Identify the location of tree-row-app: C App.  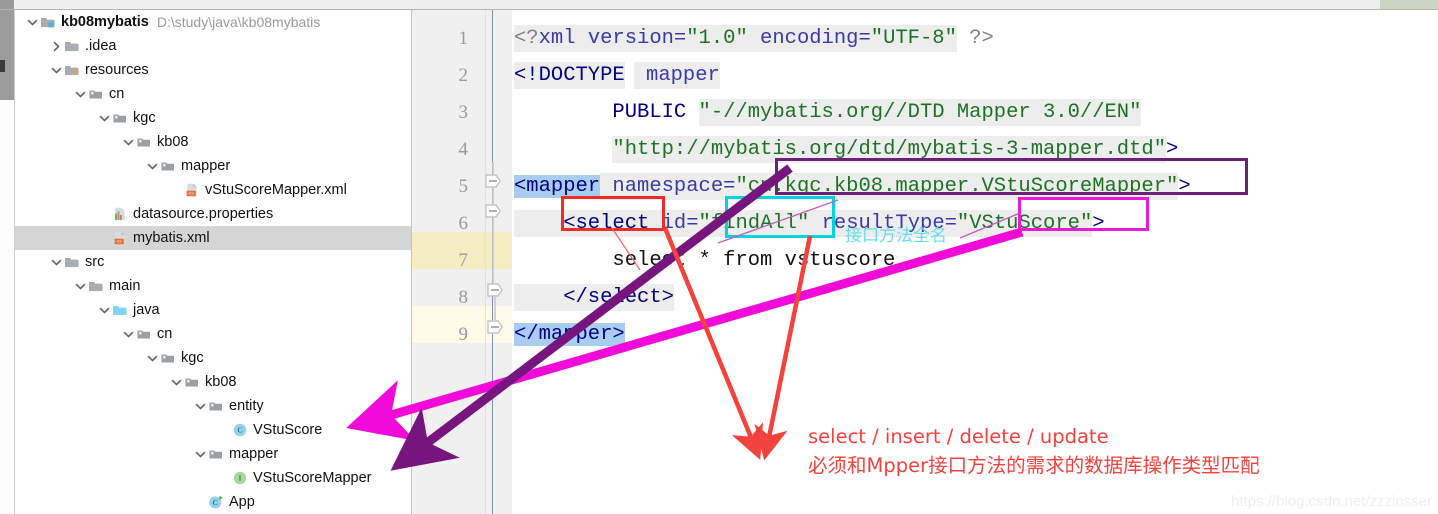
(213, 502).